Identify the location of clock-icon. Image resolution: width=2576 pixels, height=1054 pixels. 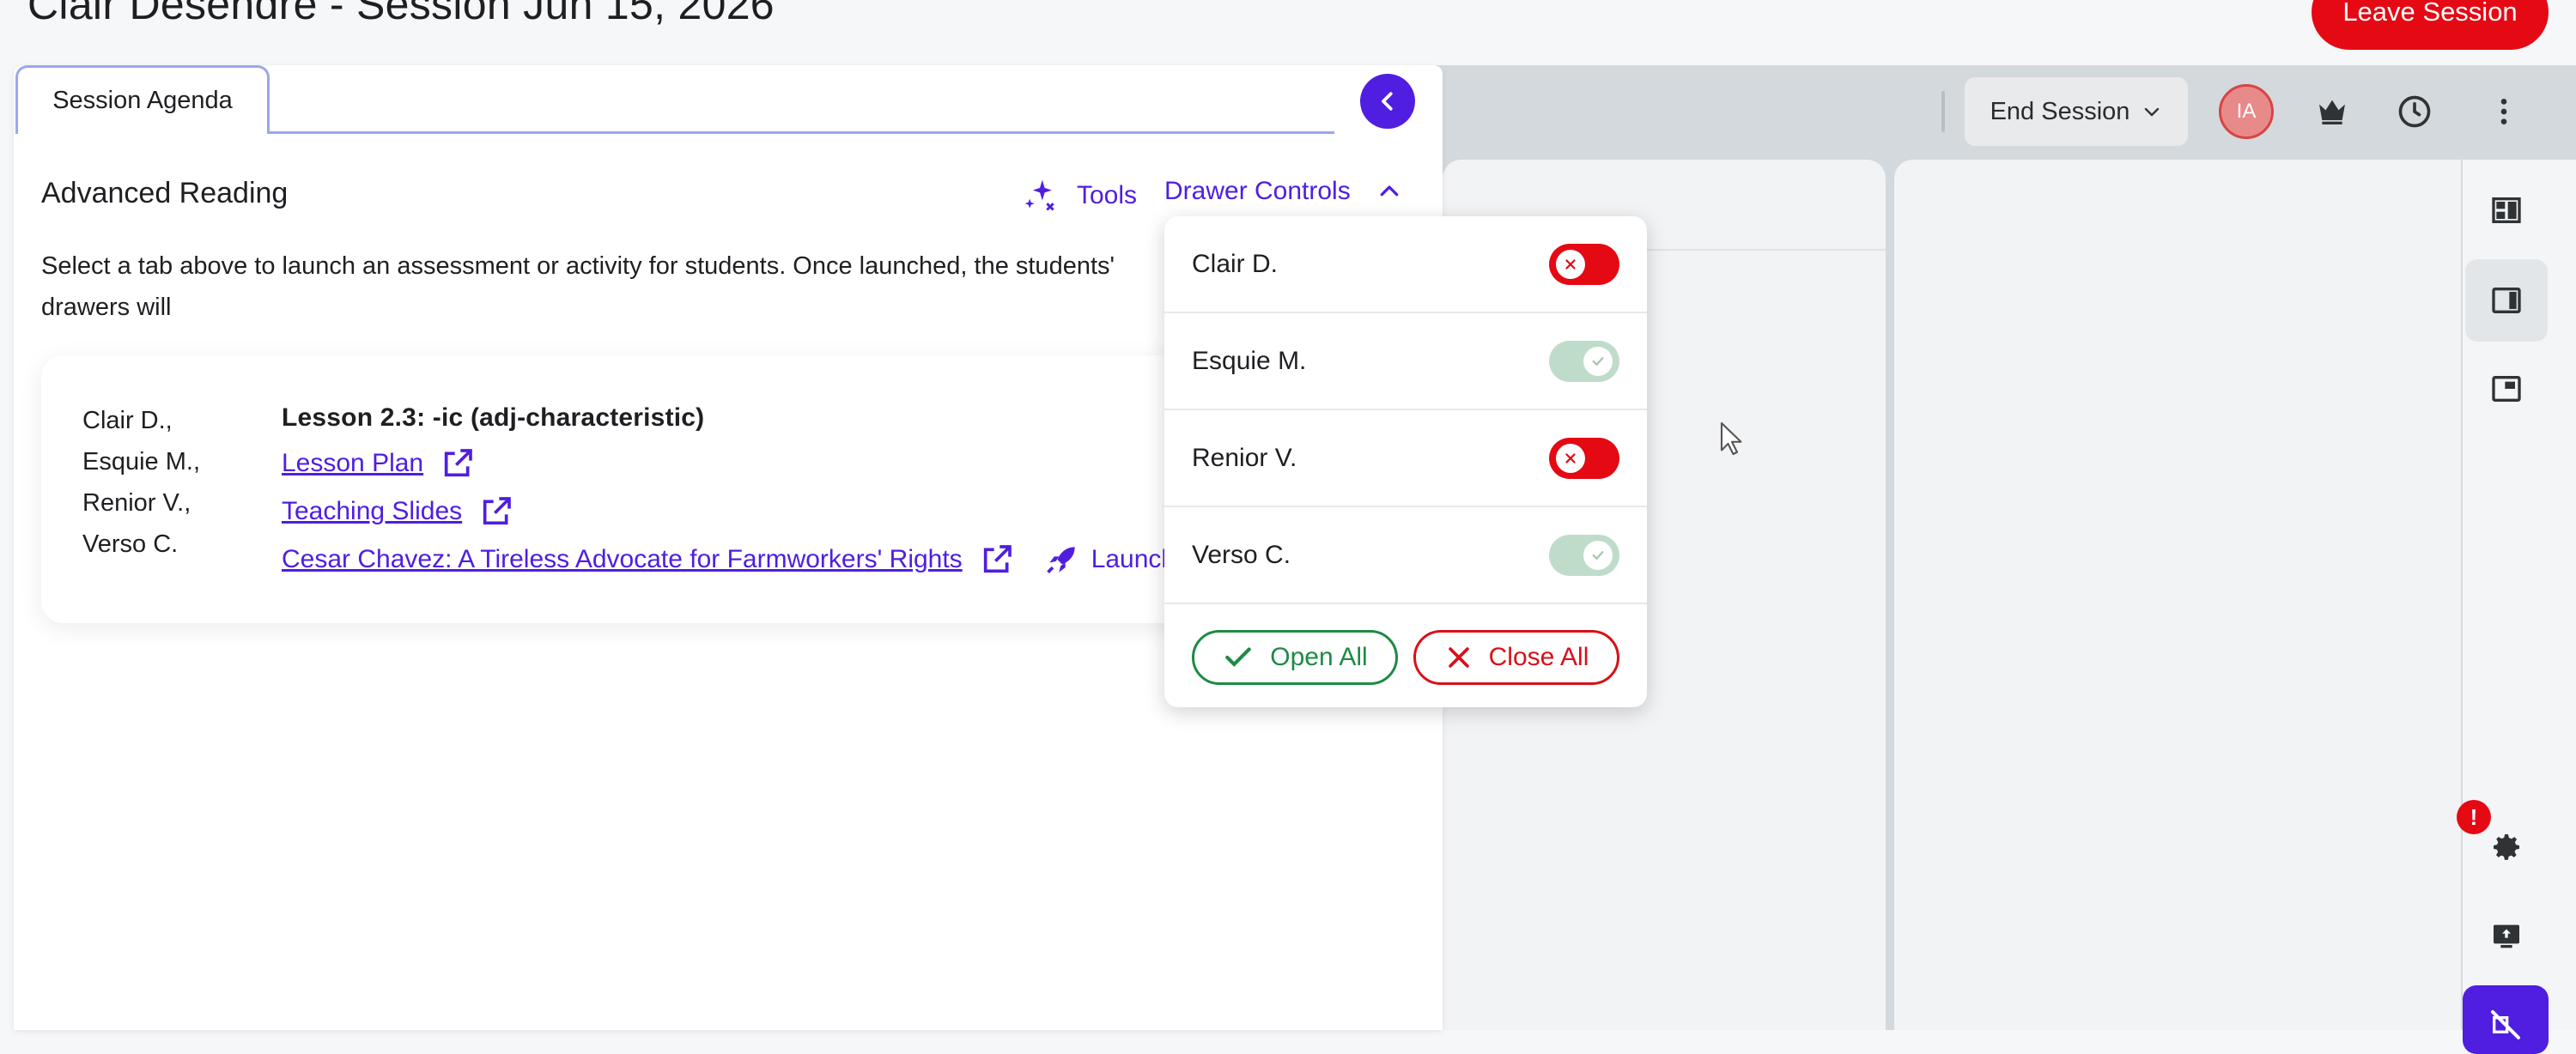
(2415, 112).